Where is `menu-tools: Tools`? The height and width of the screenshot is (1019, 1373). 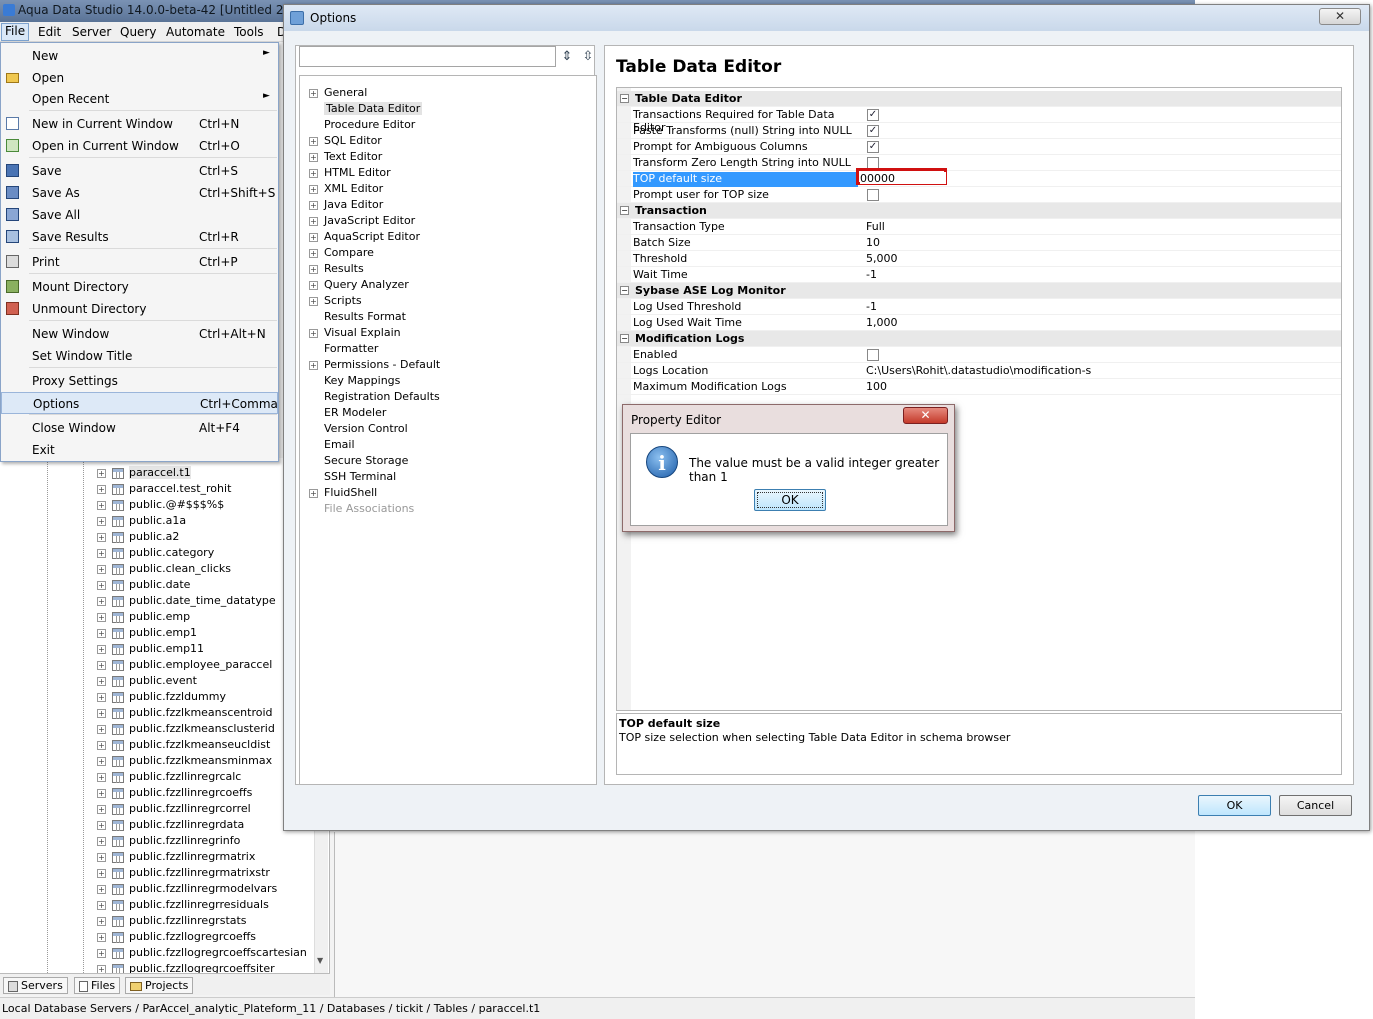 menu-tools: Tools is located at coordinates (249, 32).